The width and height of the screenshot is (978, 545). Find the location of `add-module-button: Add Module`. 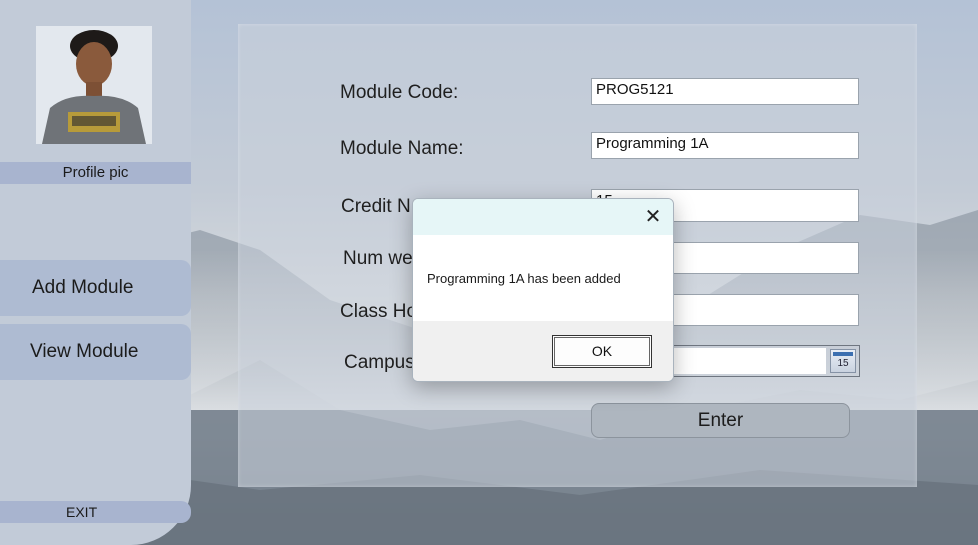

add-module-button: Add Module is located at coordinates (95, 288).